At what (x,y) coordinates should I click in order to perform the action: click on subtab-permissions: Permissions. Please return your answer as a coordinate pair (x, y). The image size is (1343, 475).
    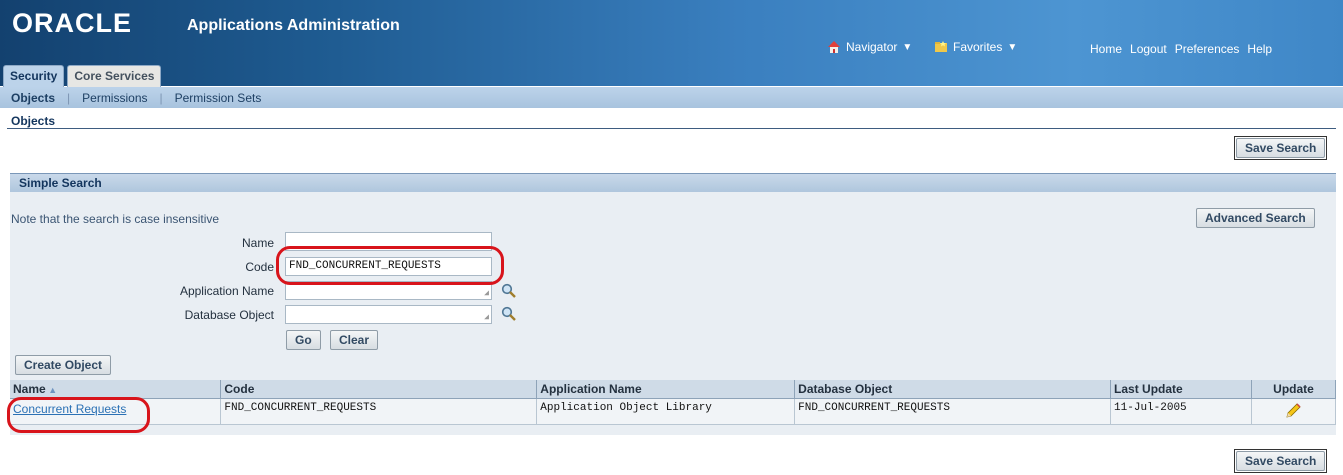
    Looking at the image, I should click on (114, 98).